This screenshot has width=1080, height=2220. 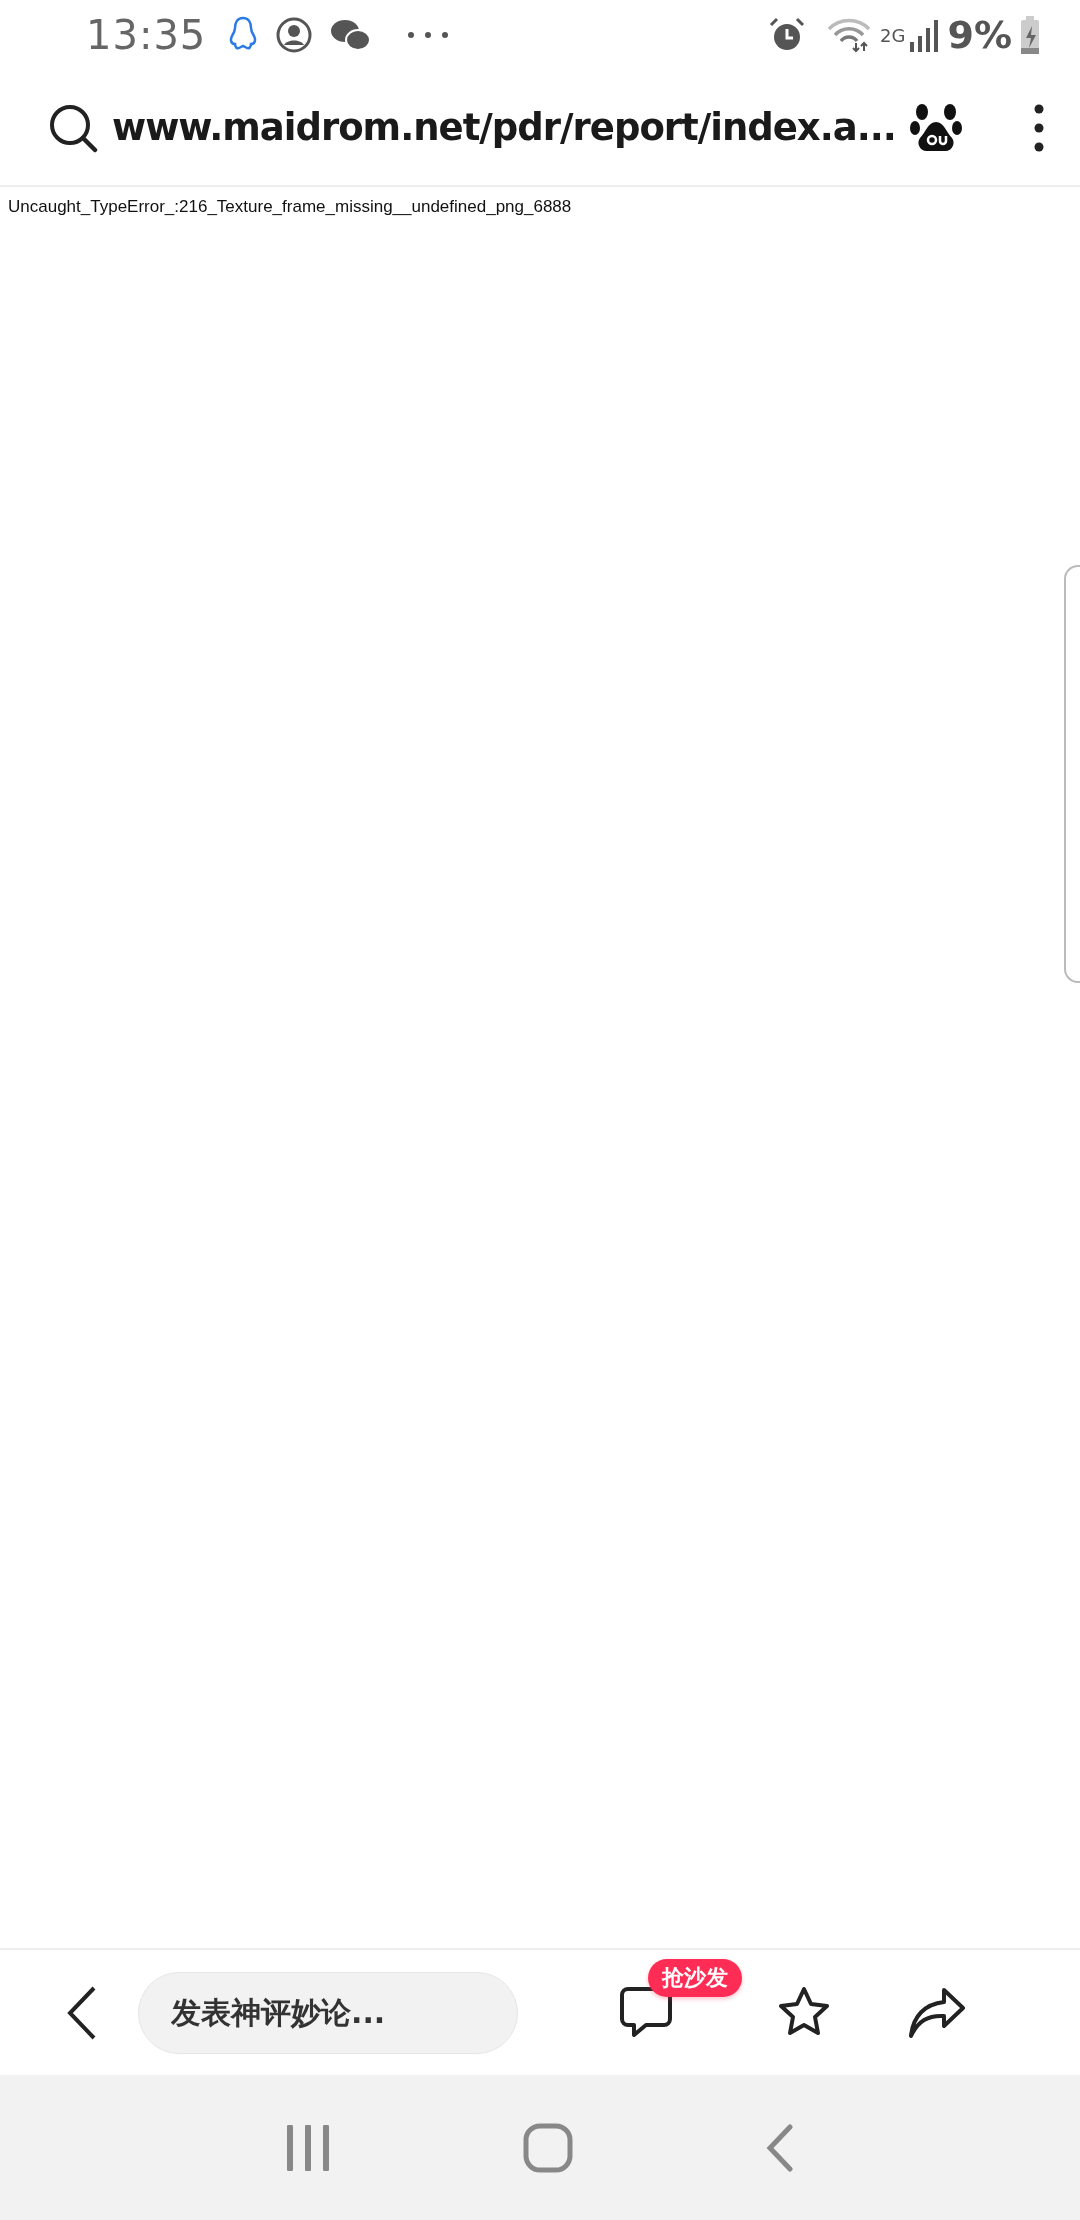 What do you see at coordinates (979, 35) in the screenshot?
I see `battery-percent: 9%` at bounding box center [979, 35].